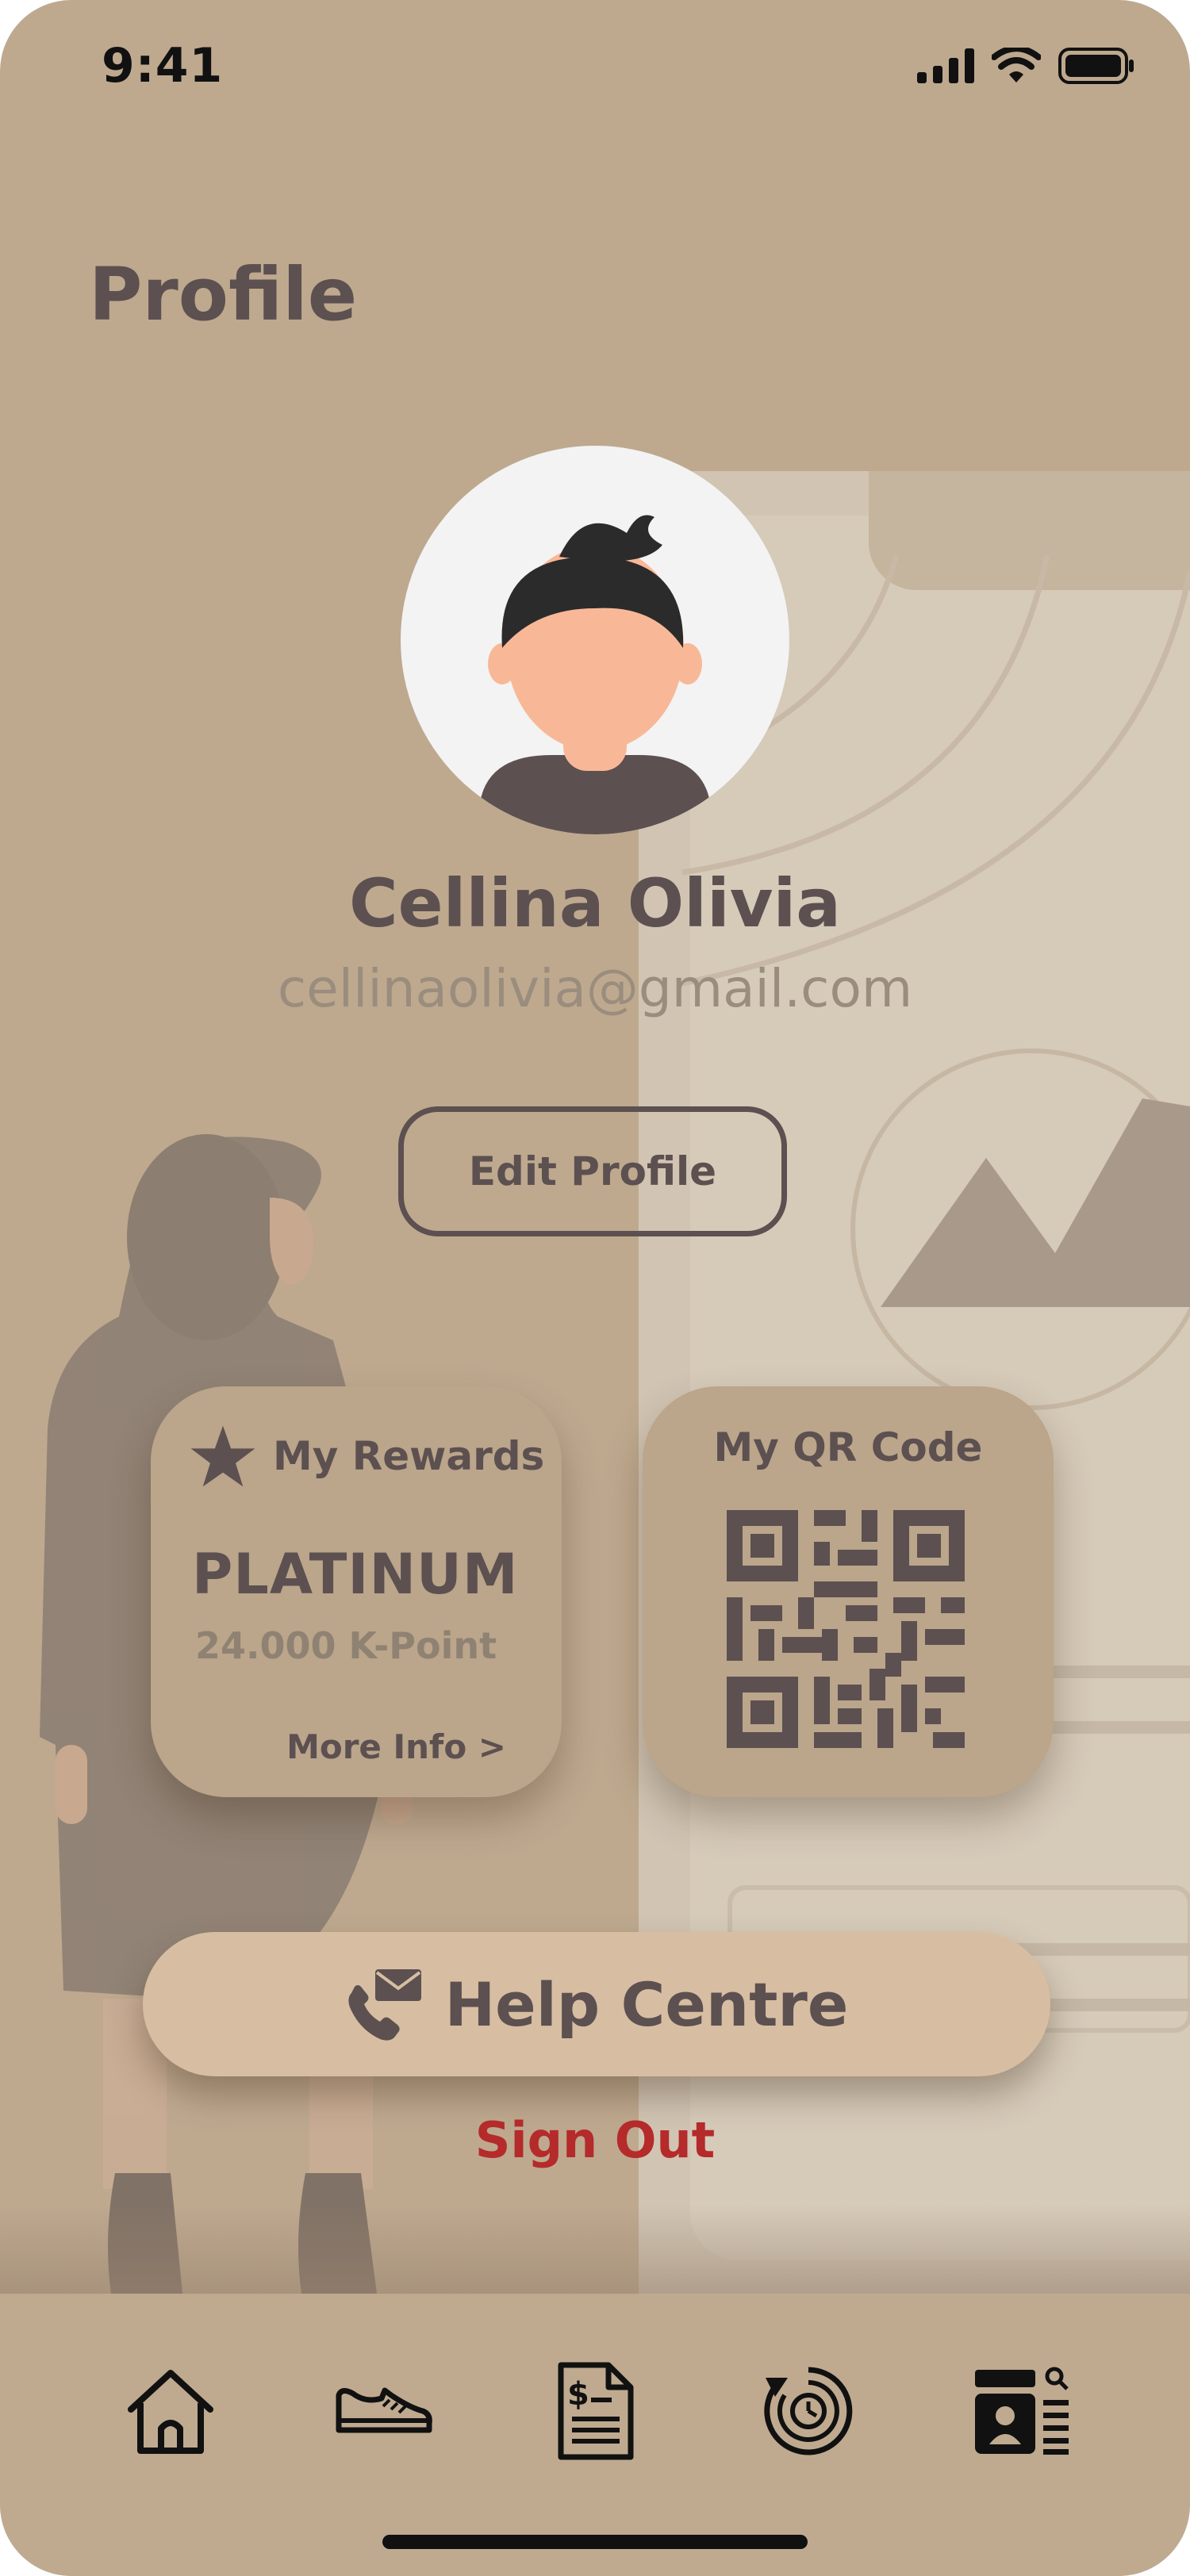 Image resolution: width=1190 pixels, height=2576 pixels. What do you see at coordinates (409, 1456) in the screenshot?
I see `rewards-title: My Rewards` at bounding box center [409, 1456].